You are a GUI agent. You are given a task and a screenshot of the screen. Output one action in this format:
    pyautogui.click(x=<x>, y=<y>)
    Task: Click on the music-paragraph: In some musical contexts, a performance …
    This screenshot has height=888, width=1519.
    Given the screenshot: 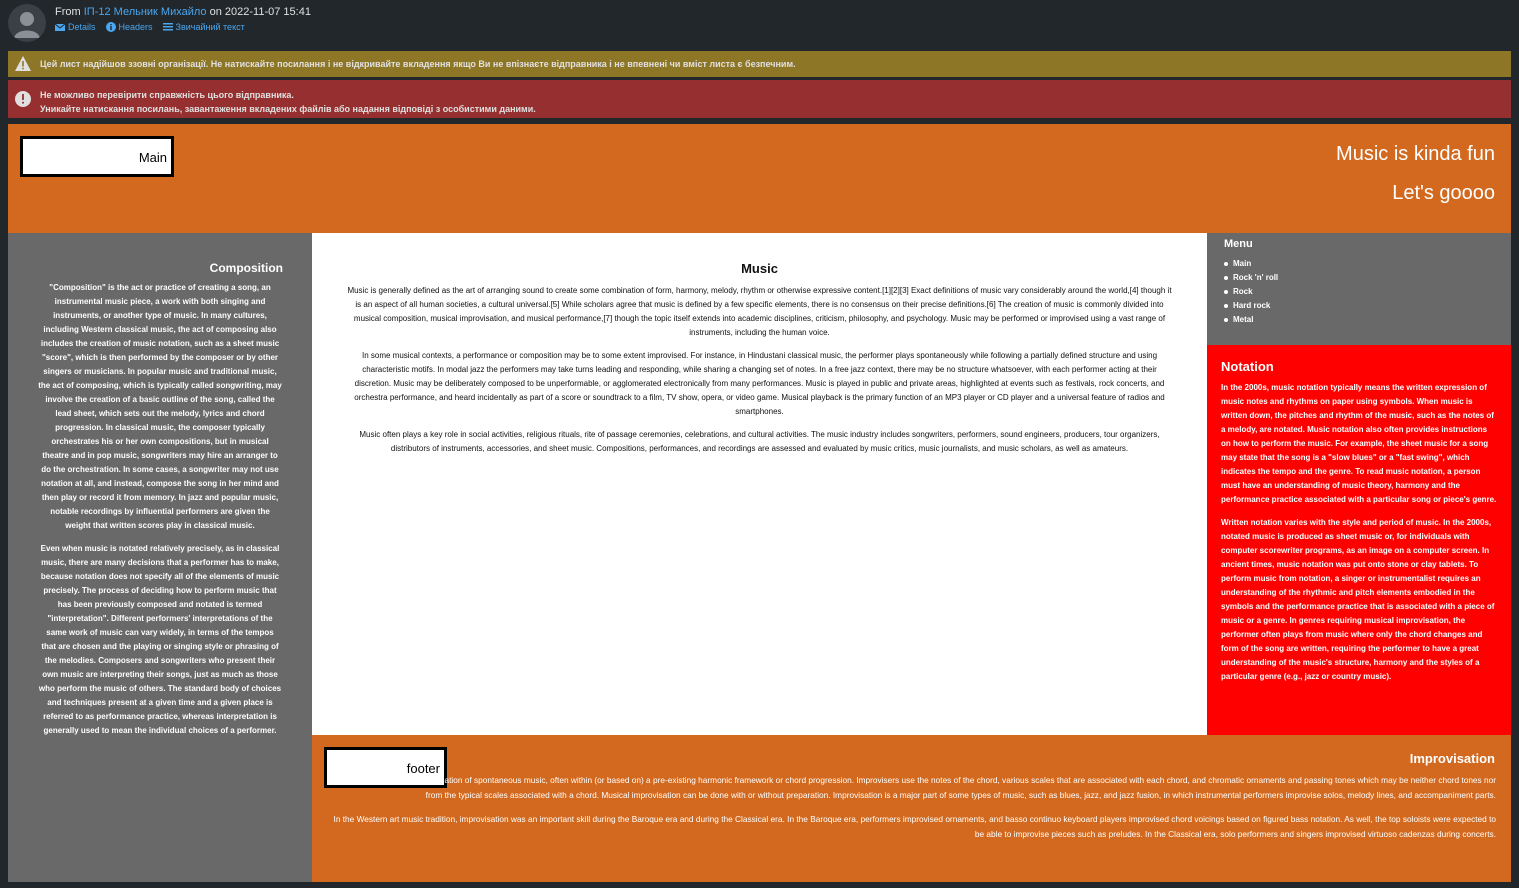 What is the action you would take?
    pyautogui.click(x=759, y=383)
    